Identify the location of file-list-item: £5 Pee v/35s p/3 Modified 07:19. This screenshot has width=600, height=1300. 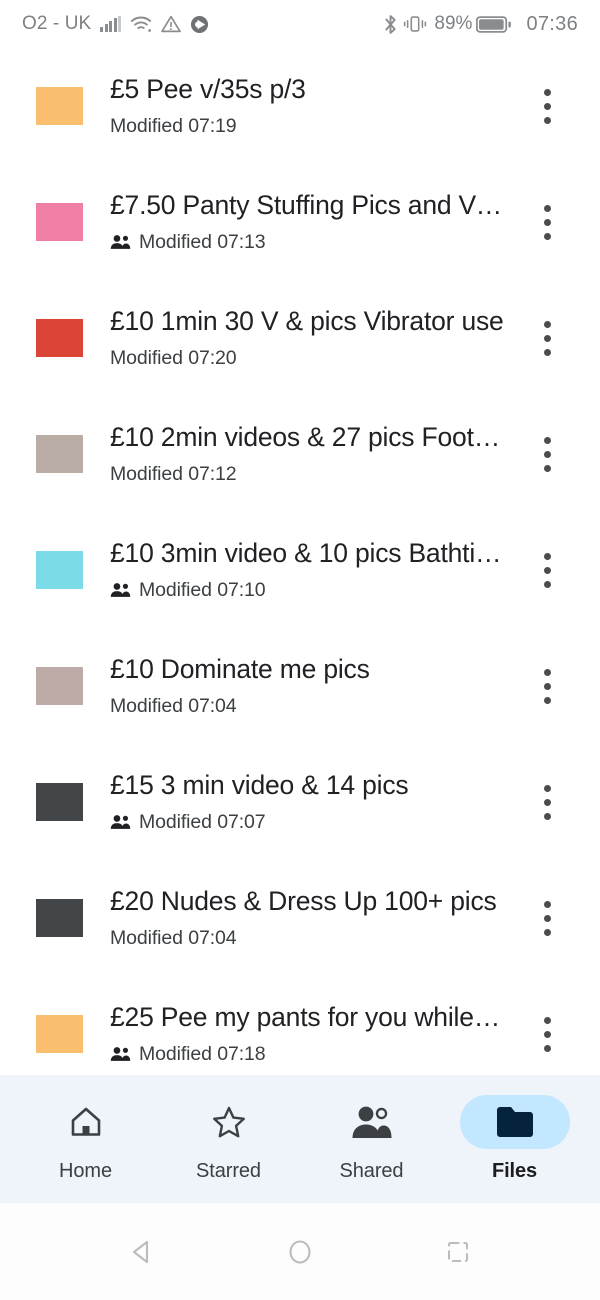
(300, 106).